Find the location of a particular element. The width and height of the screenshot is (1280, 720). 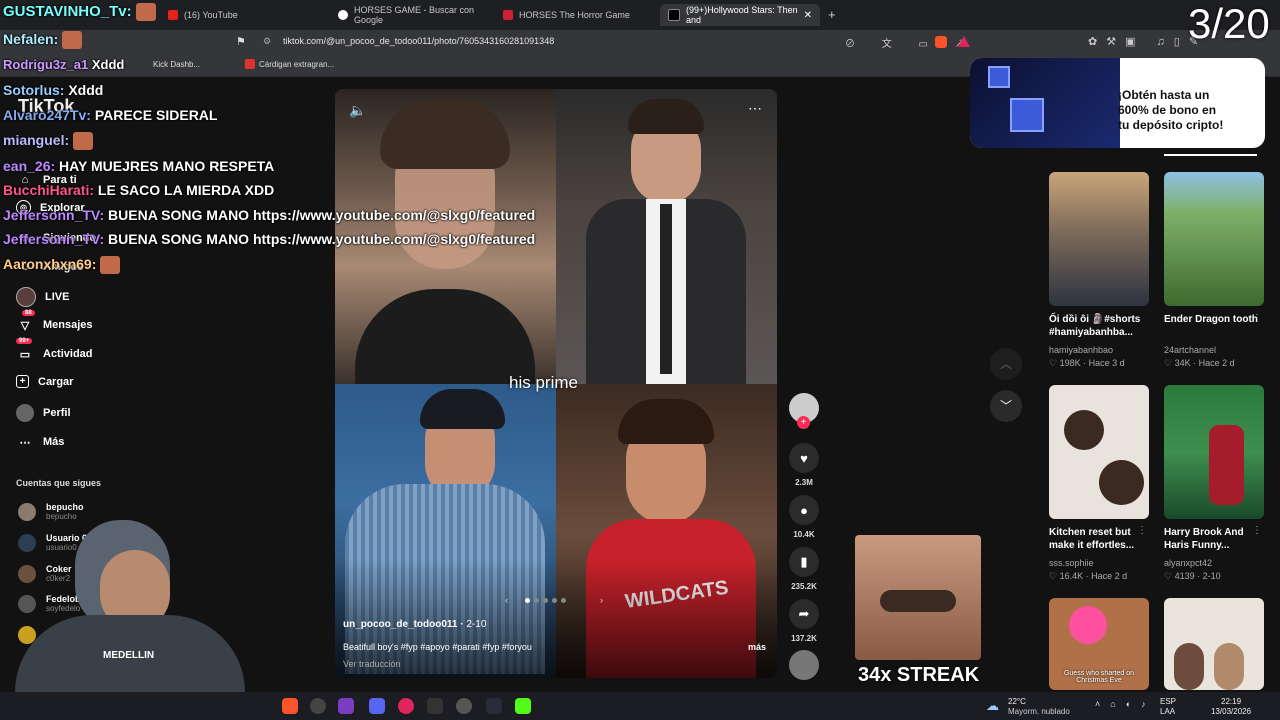

streamer-webcam: MEDELLIN is located at coordinates (130, 606).